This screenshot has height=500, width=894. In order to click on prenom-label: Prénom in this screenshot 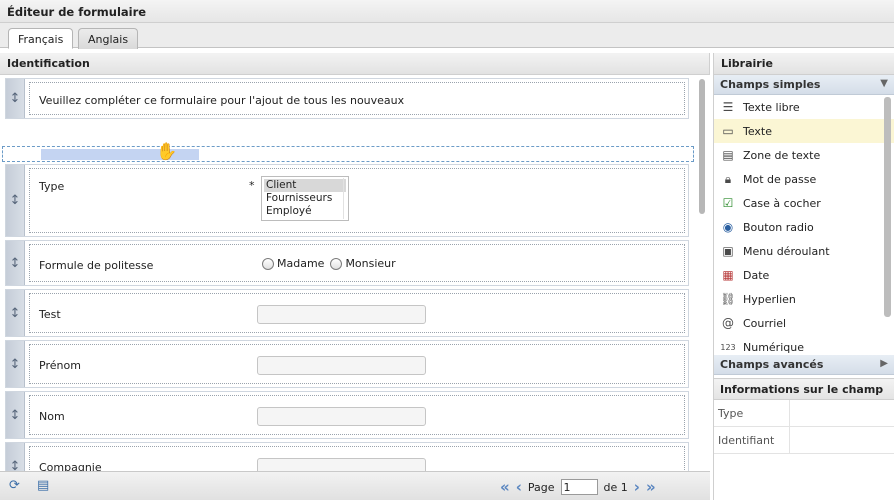, I will do `click(60, 365)`.